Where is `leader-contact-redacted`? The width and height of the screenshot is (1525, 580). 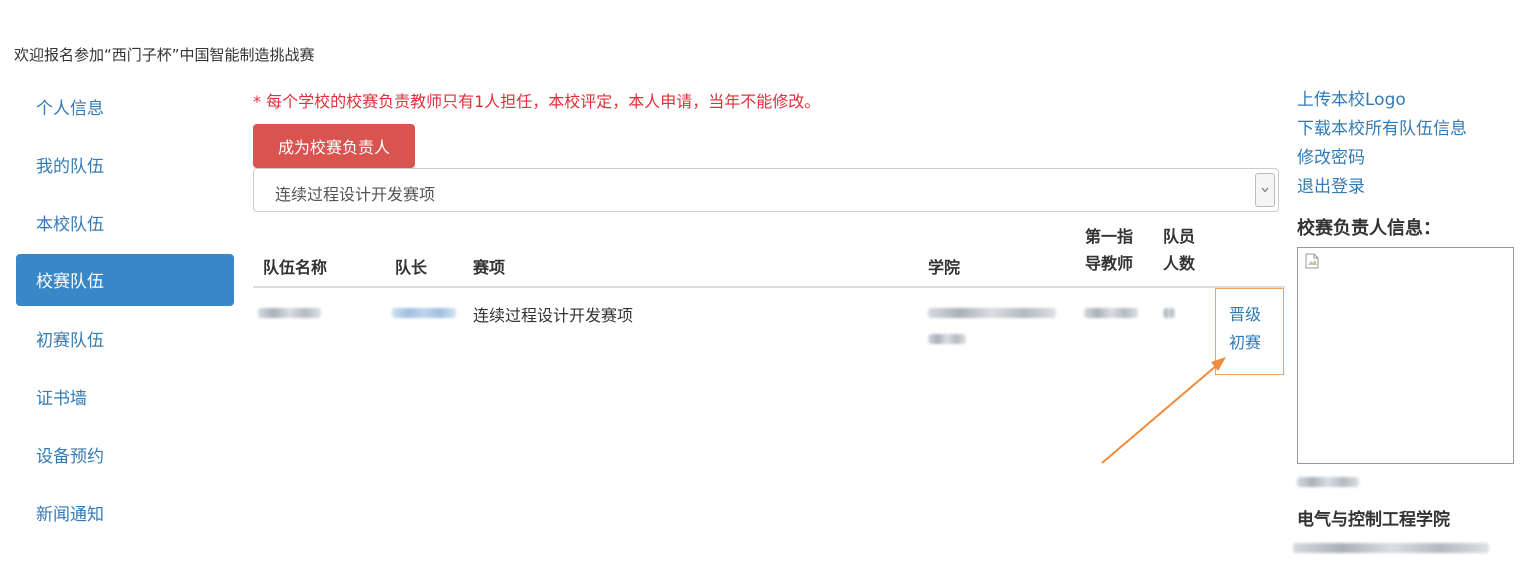 leader-contact-redacted is located at coordinates (1391, 548).